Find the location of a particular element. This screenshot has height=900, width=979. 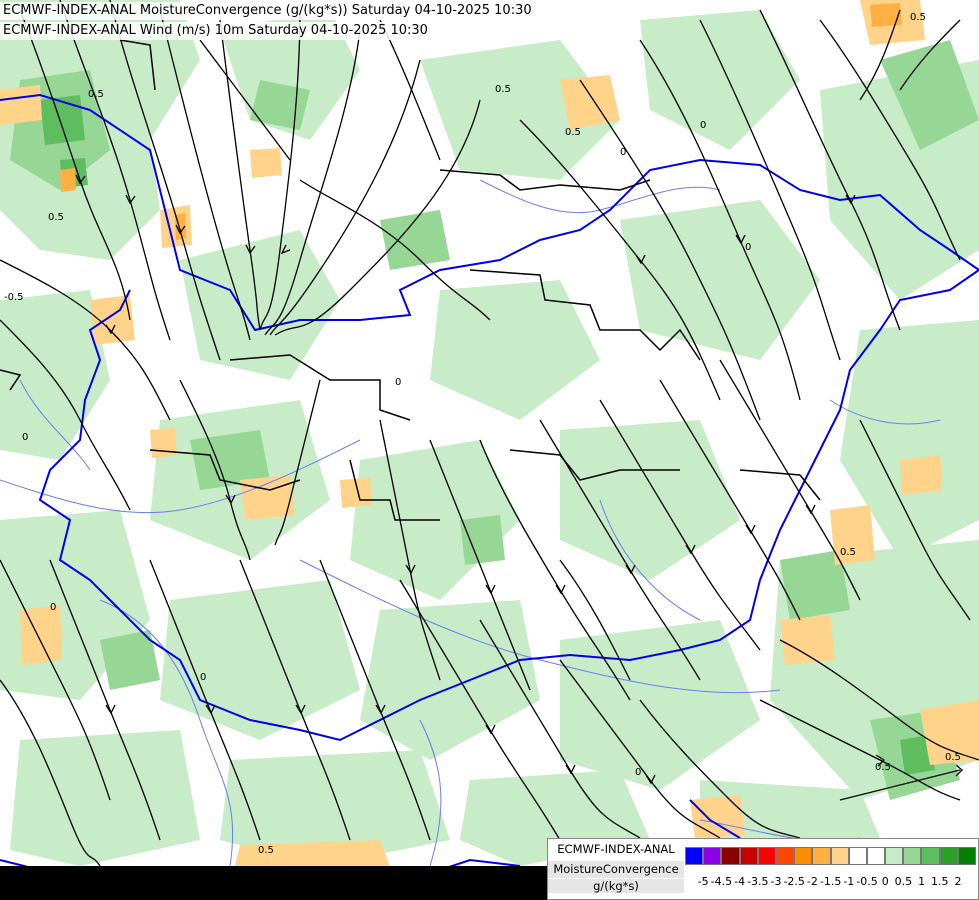

legend-tick: -0.5 is located at coordinates (867, 881).